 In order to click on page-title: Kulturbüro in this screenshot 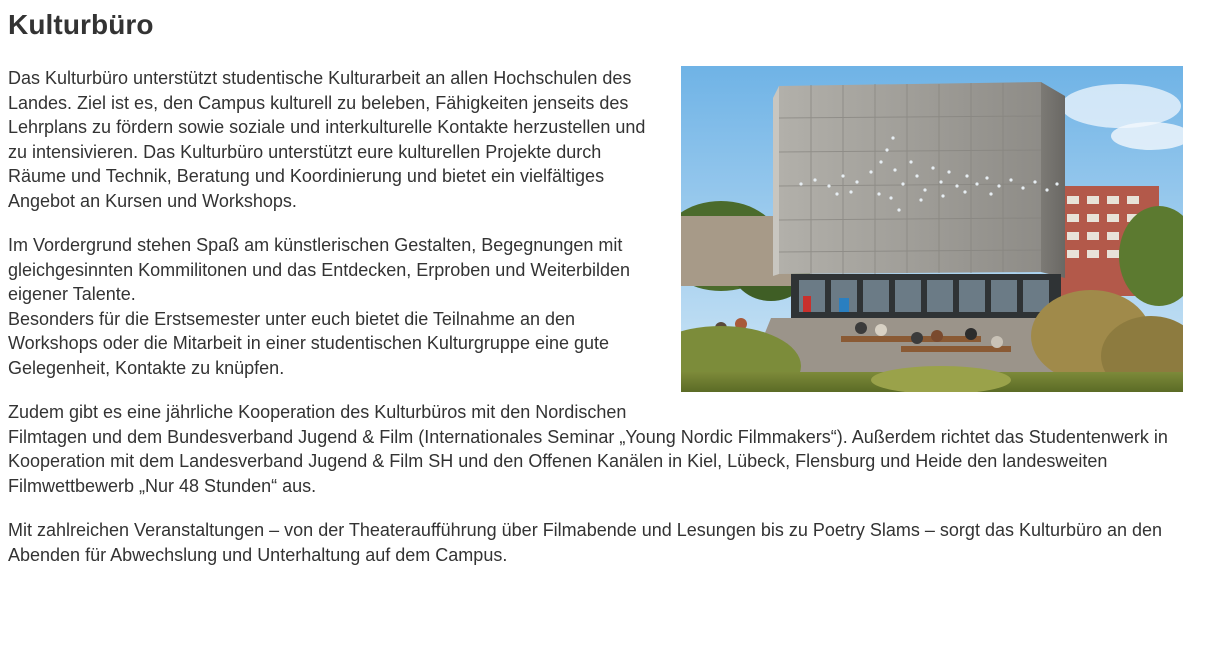, I will do `click(81, 24)`.